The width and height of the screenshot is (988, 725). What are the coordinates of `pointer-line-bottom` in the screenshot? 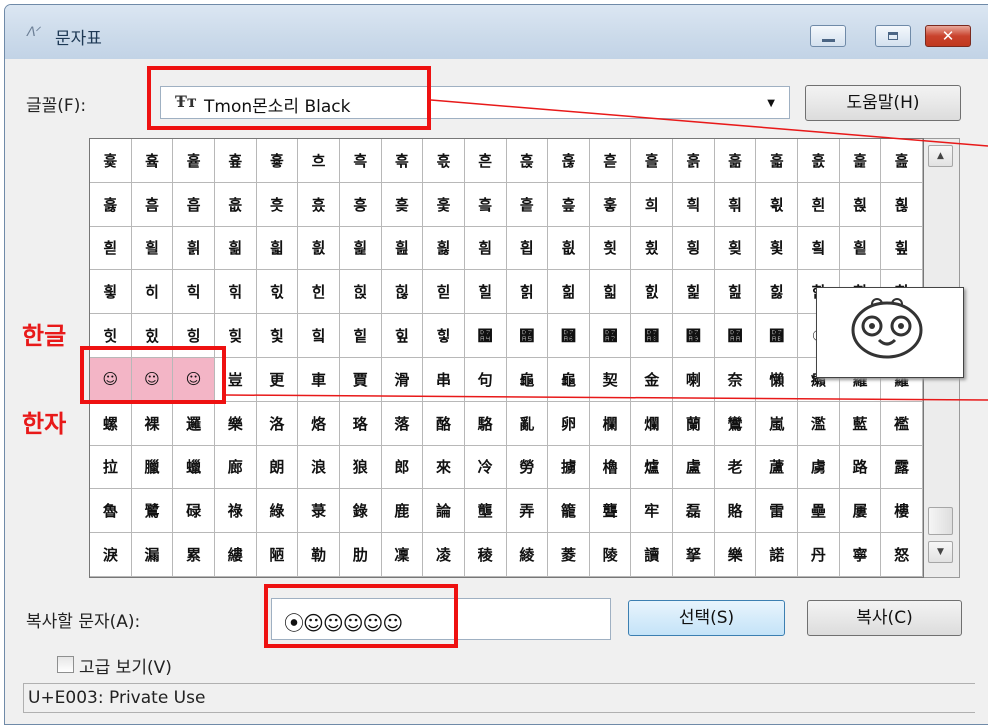 It's located at (606, 397).